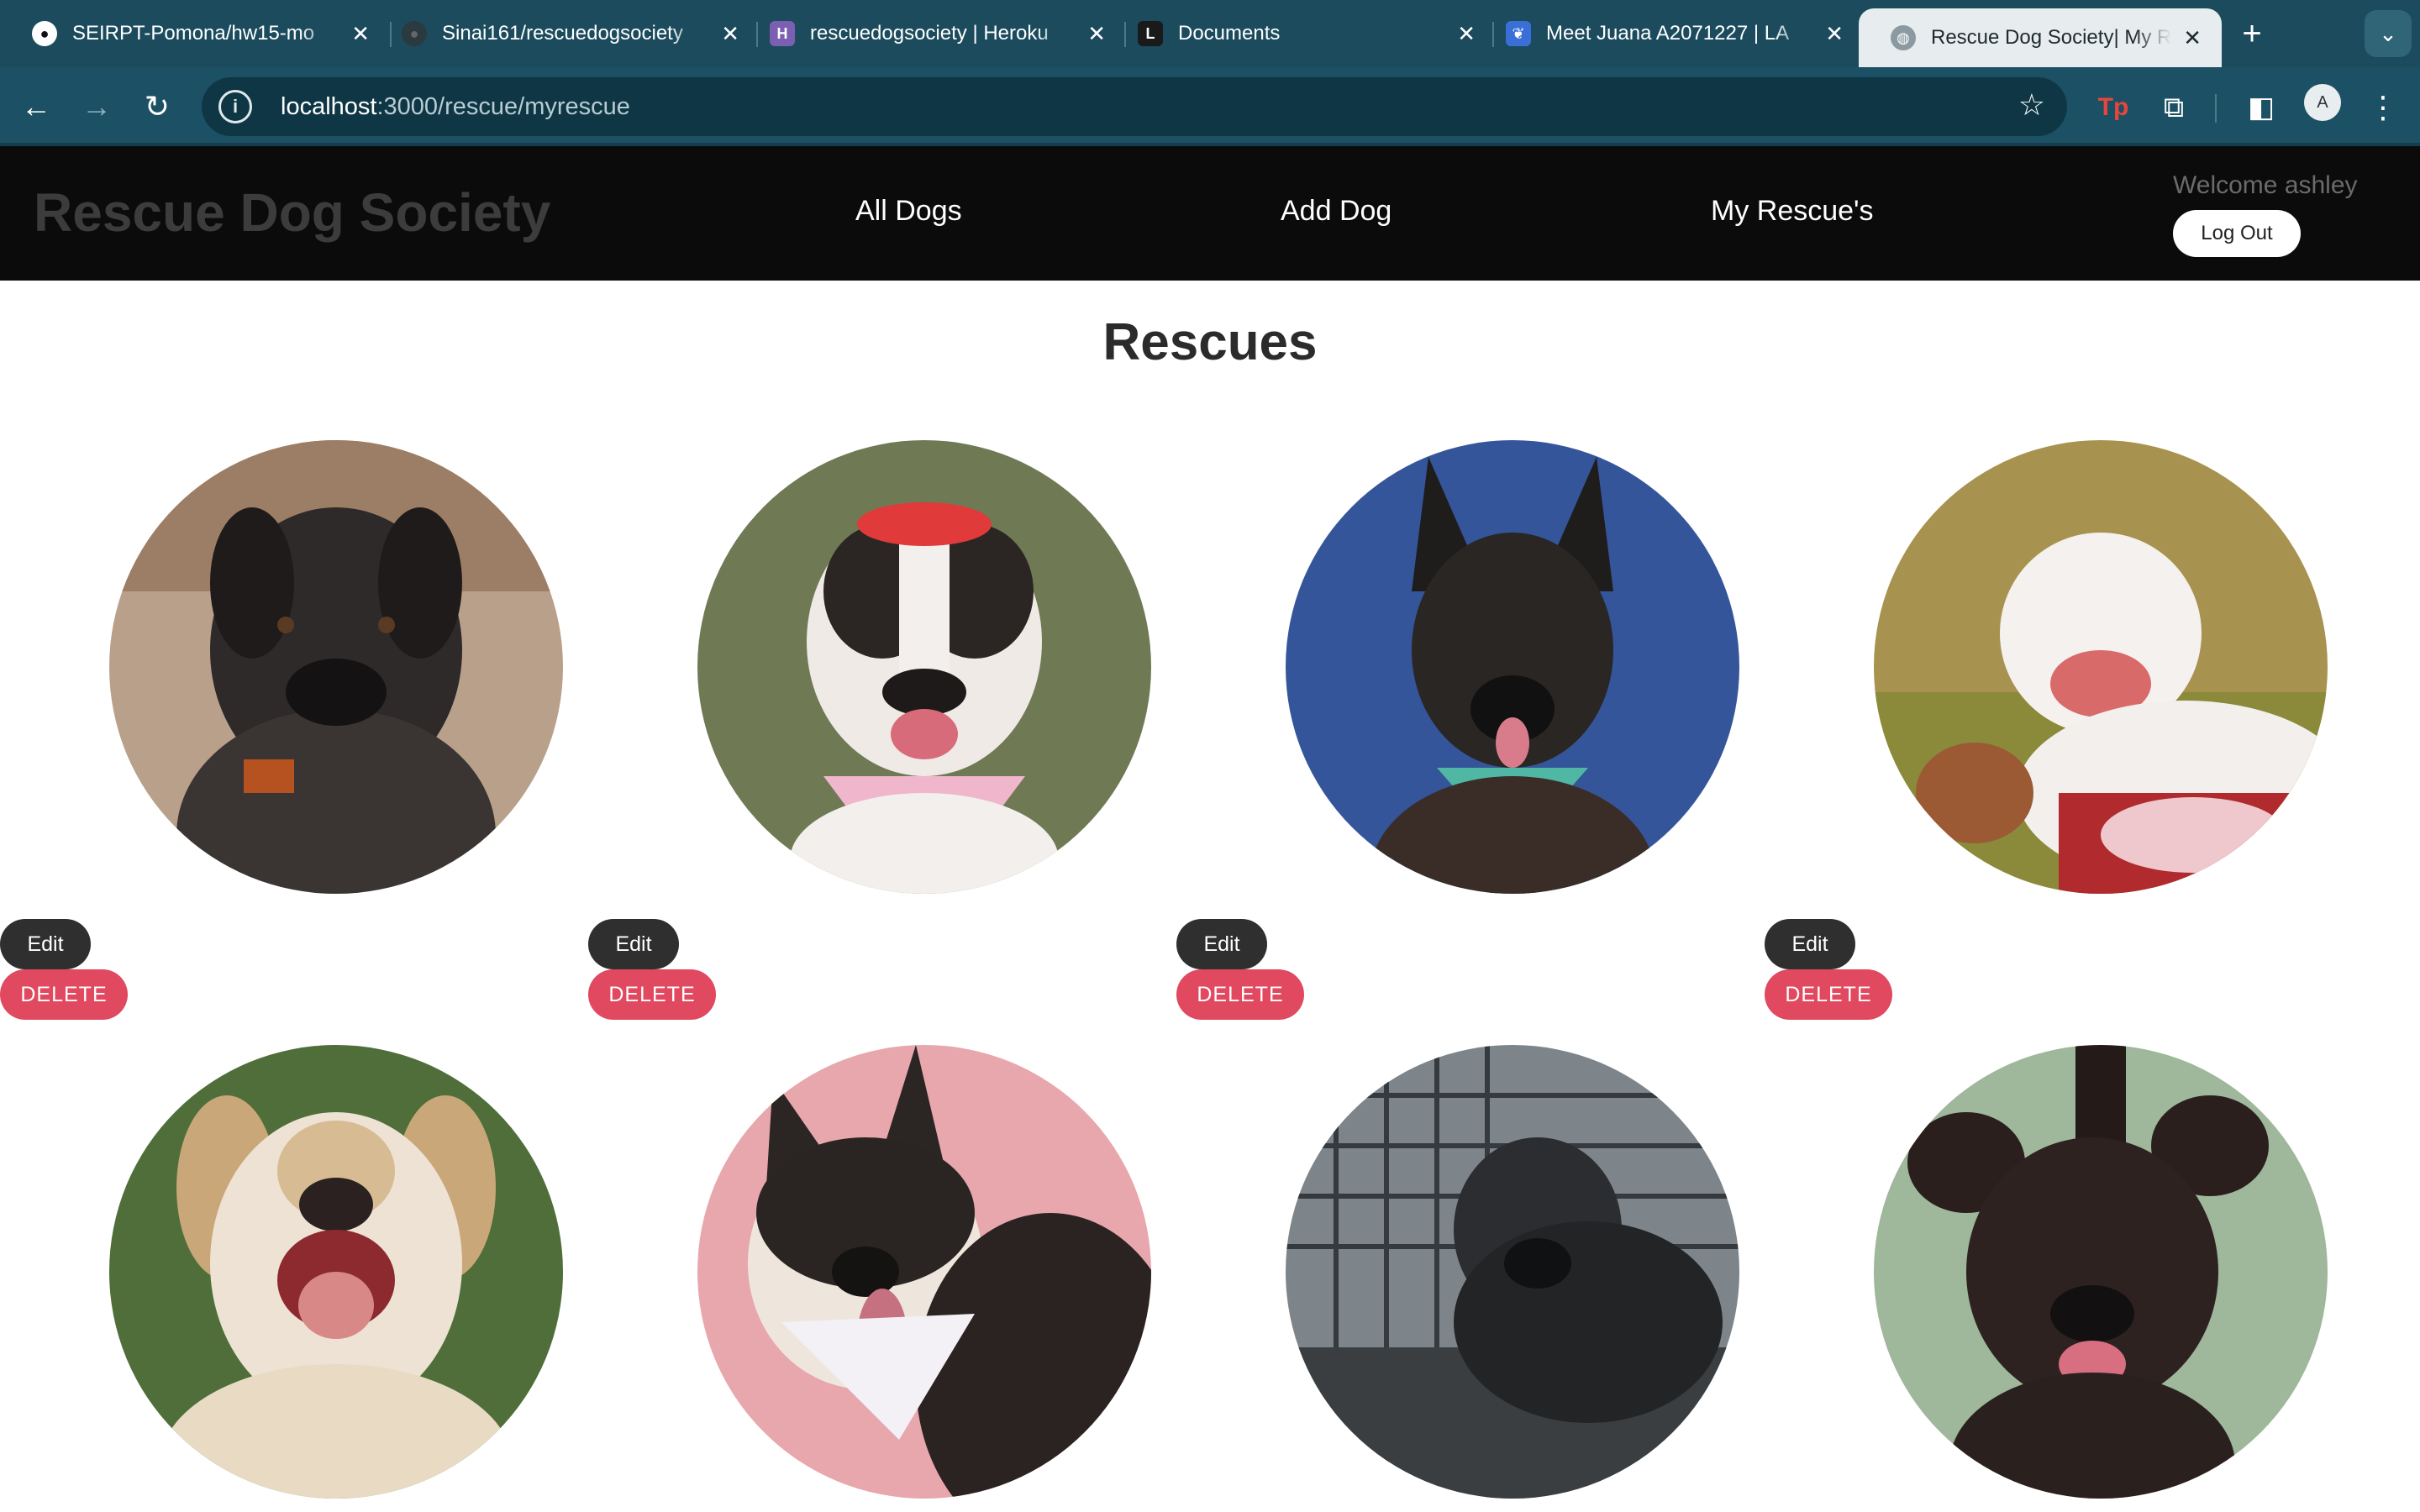  What do you see at coordinates (97, 107) in the screenshot?
I see `forward-arrow-icon: →` at bounding box center [97, 107].